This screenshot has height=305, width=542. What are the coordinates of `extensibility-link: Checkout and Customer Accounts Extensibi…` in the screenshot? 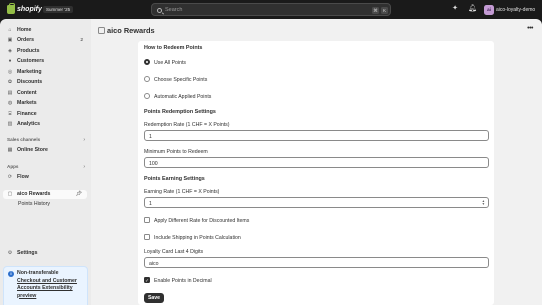 It's located at (52, 285).